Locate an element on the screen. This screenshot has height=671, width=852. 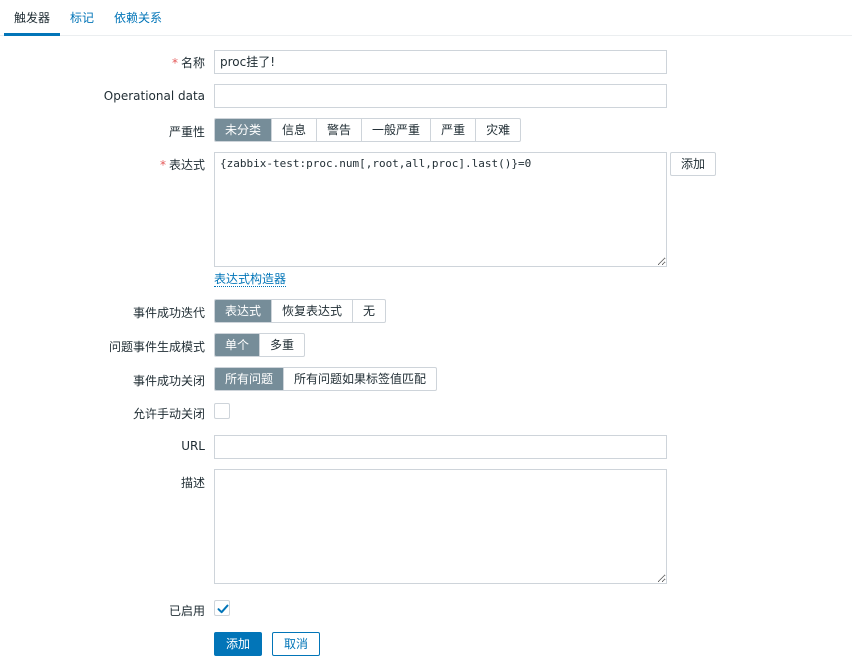
operational-data-label: Operational data is located at coordinates (154, 96).